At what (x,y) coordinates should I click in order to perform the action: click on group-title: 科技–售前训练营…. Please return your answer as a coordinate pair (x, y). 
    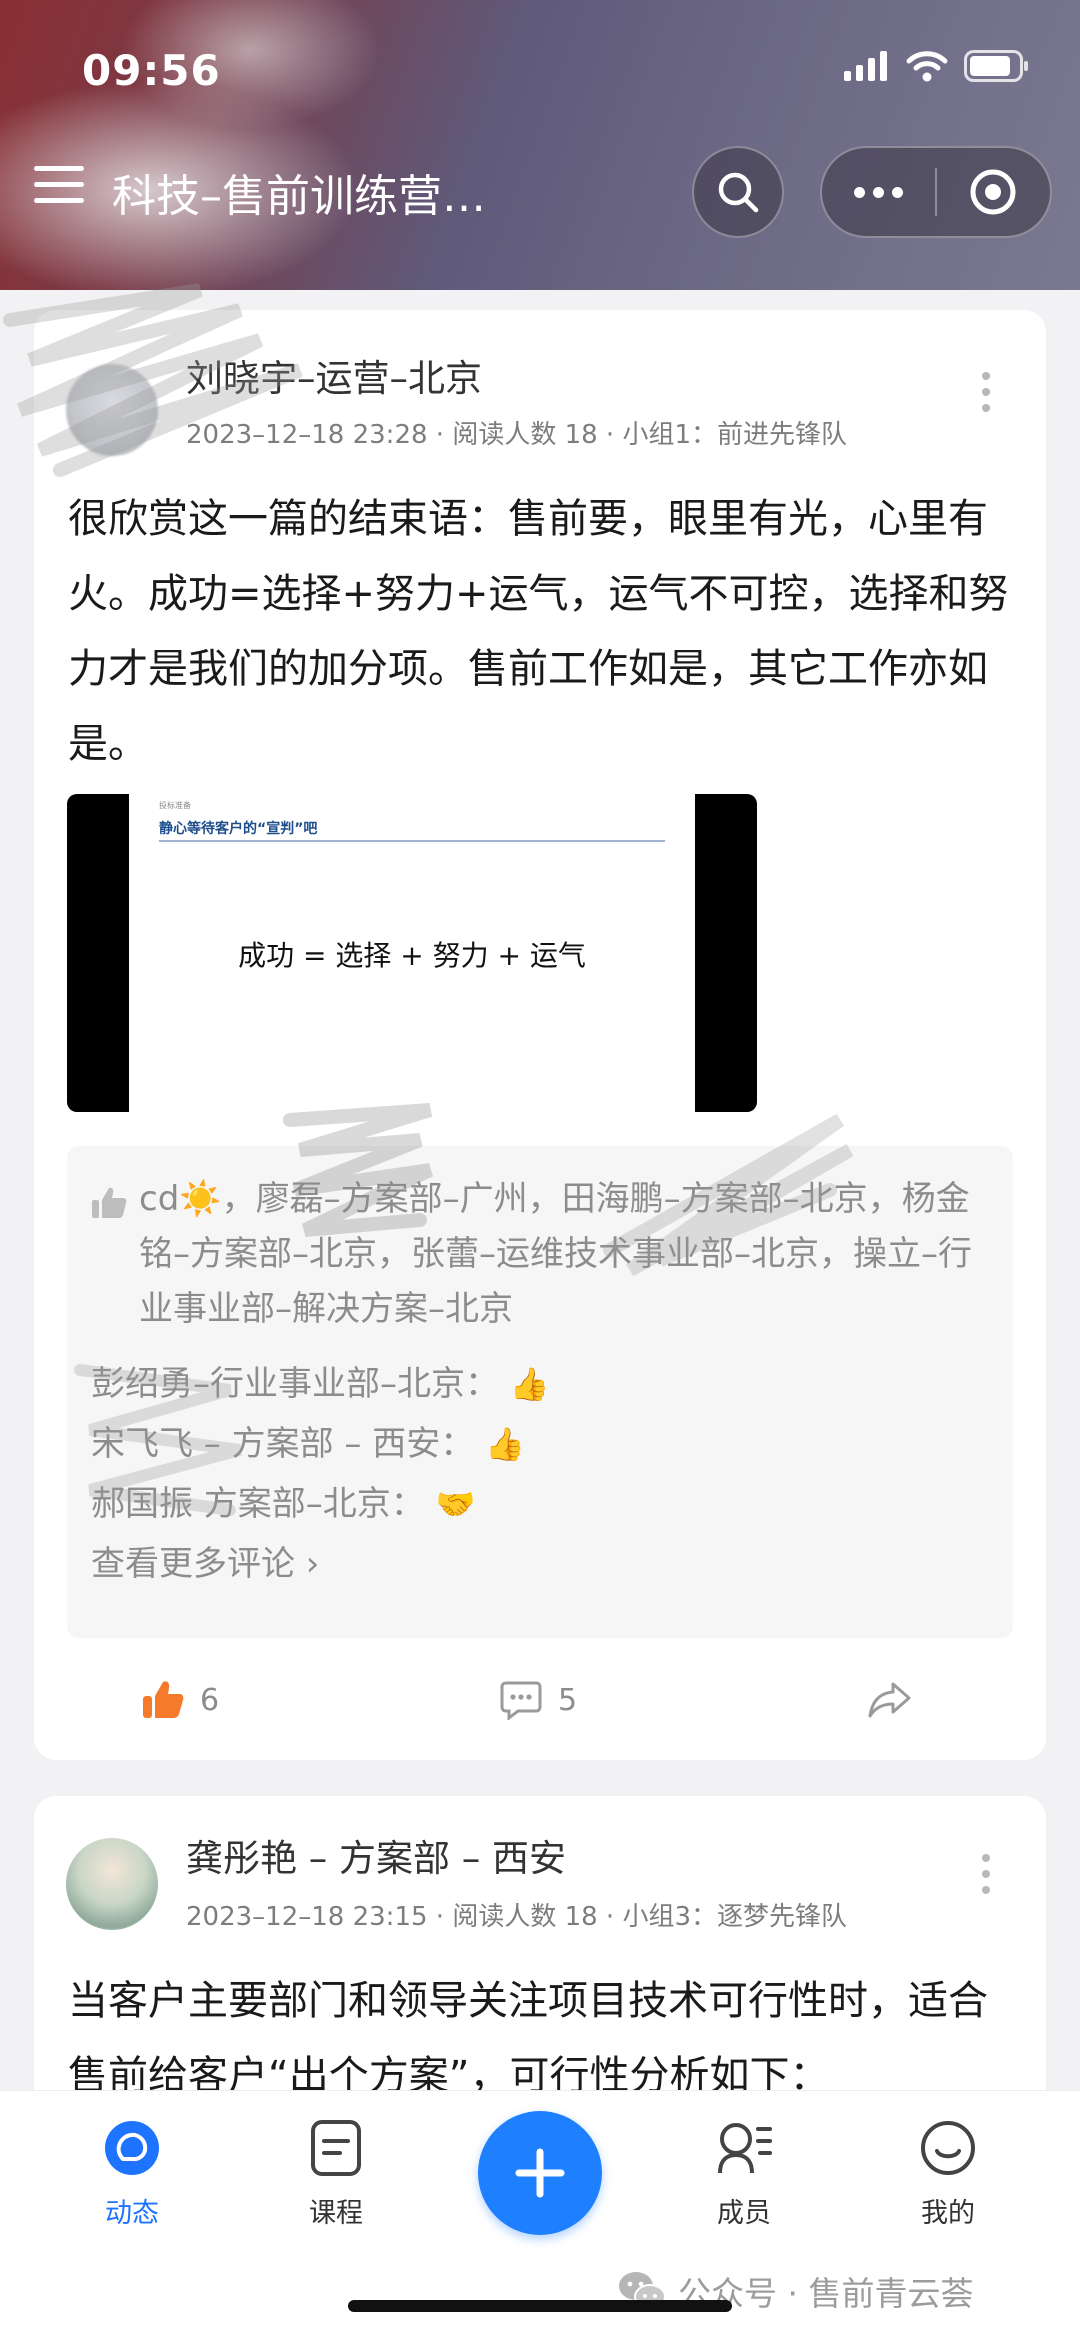
    Looking at the image, I should click on (299, 196).